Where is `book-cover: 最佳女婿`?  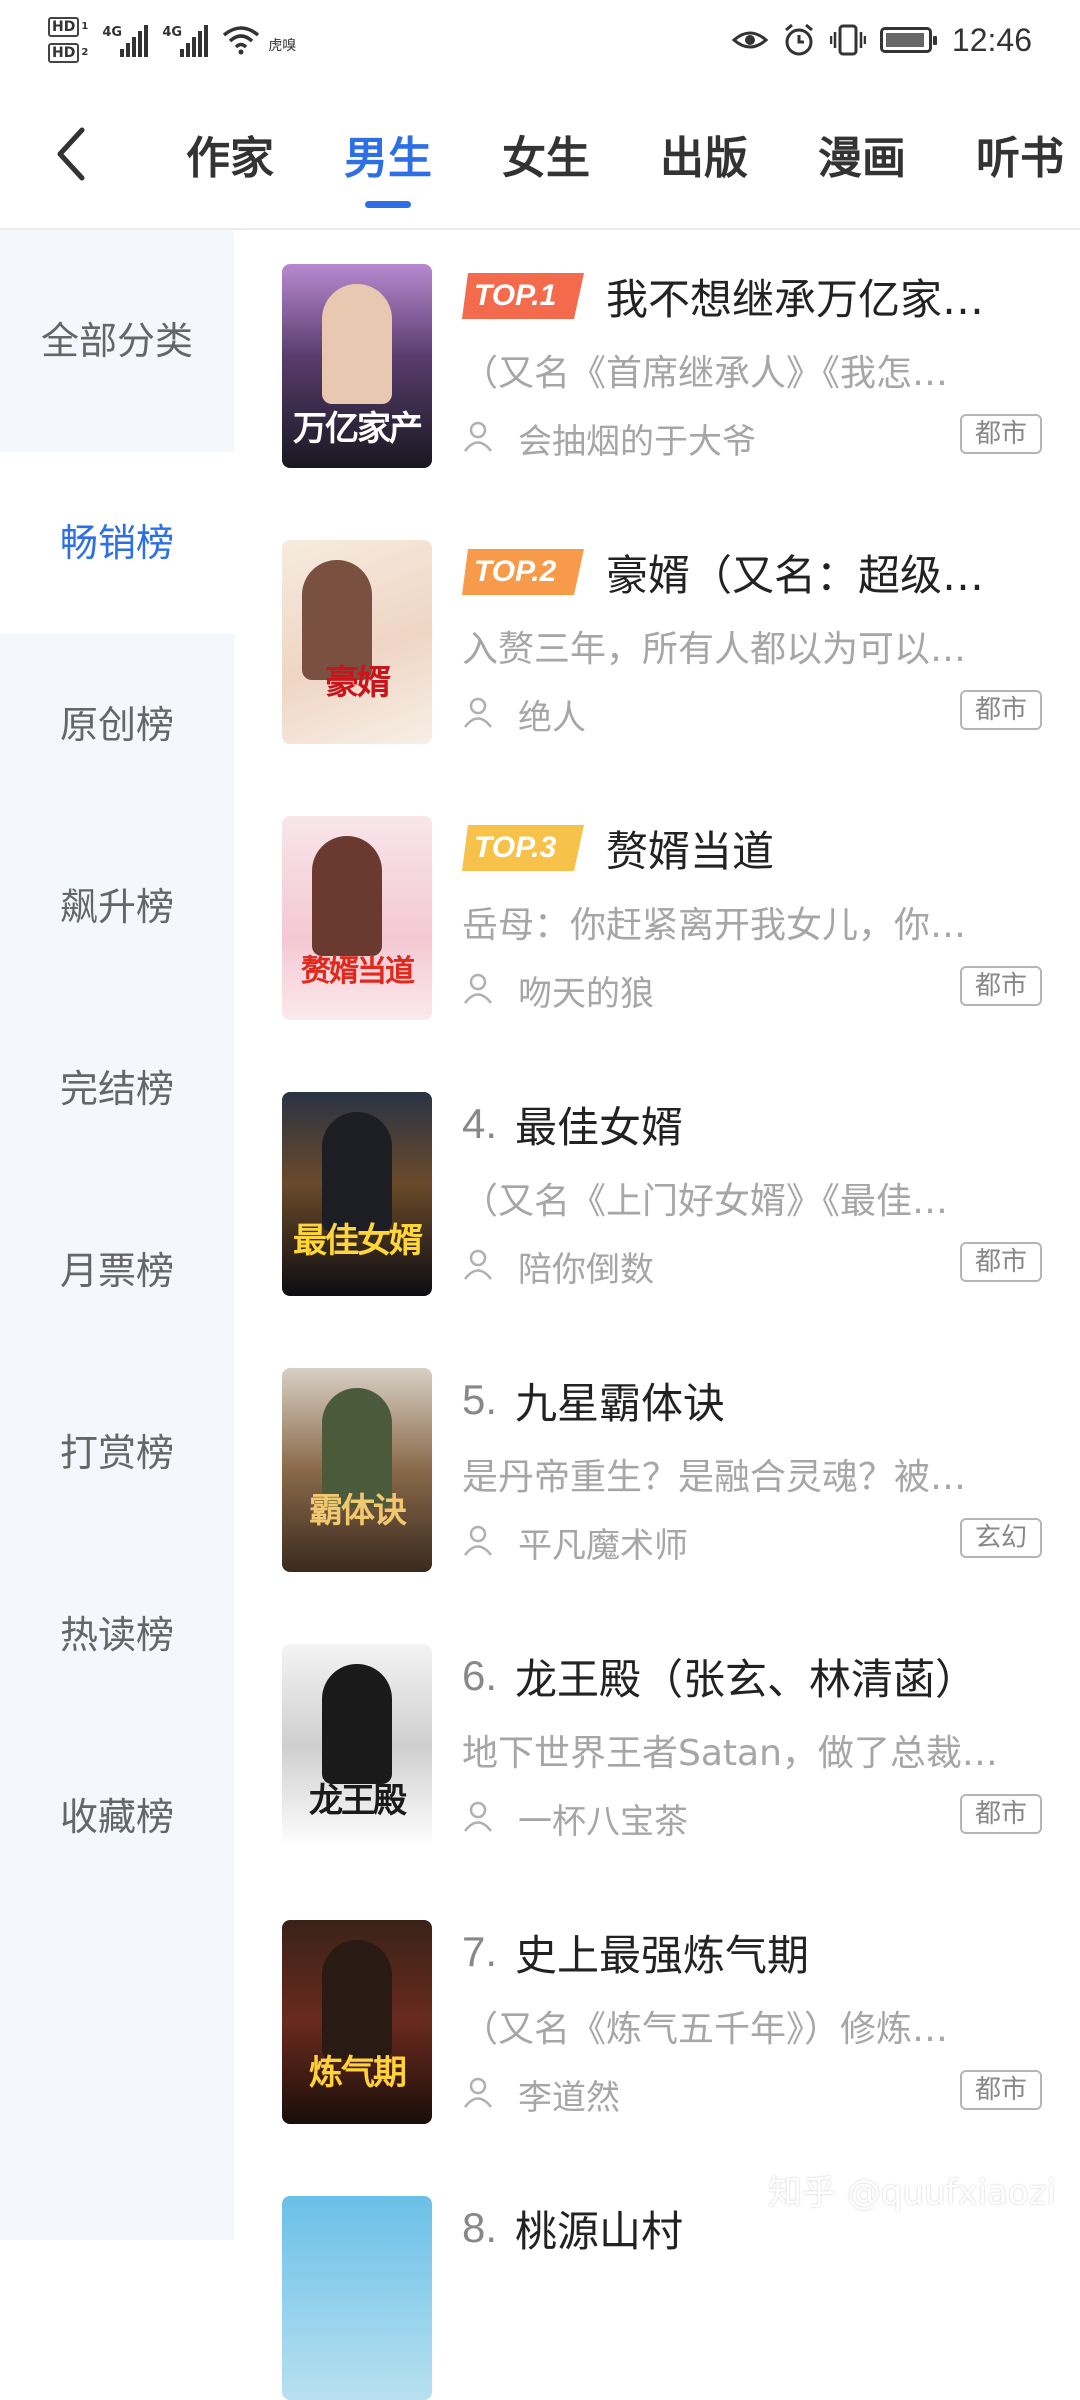 book-cover: 最佳女婿 is located at coordinates (357, 1194).